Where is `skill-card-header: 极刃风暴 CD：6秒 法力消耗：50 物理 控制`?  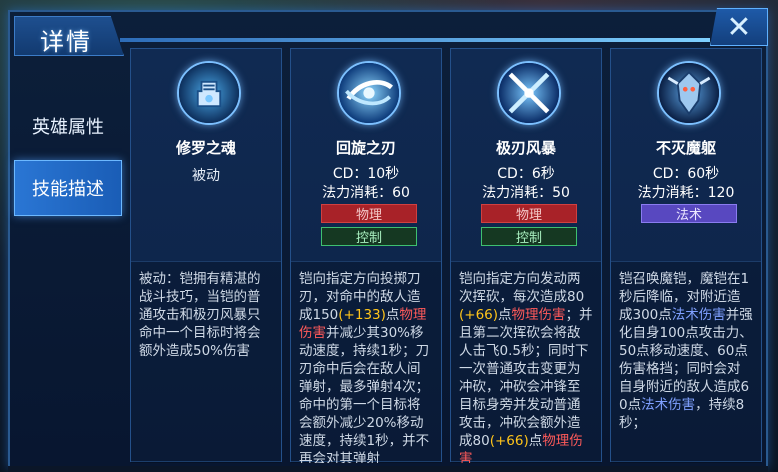 skill-card-header: 极刃风暴 CD：6秒 法力消耗：50 物理 控制 is located at coordinates (526, 155).